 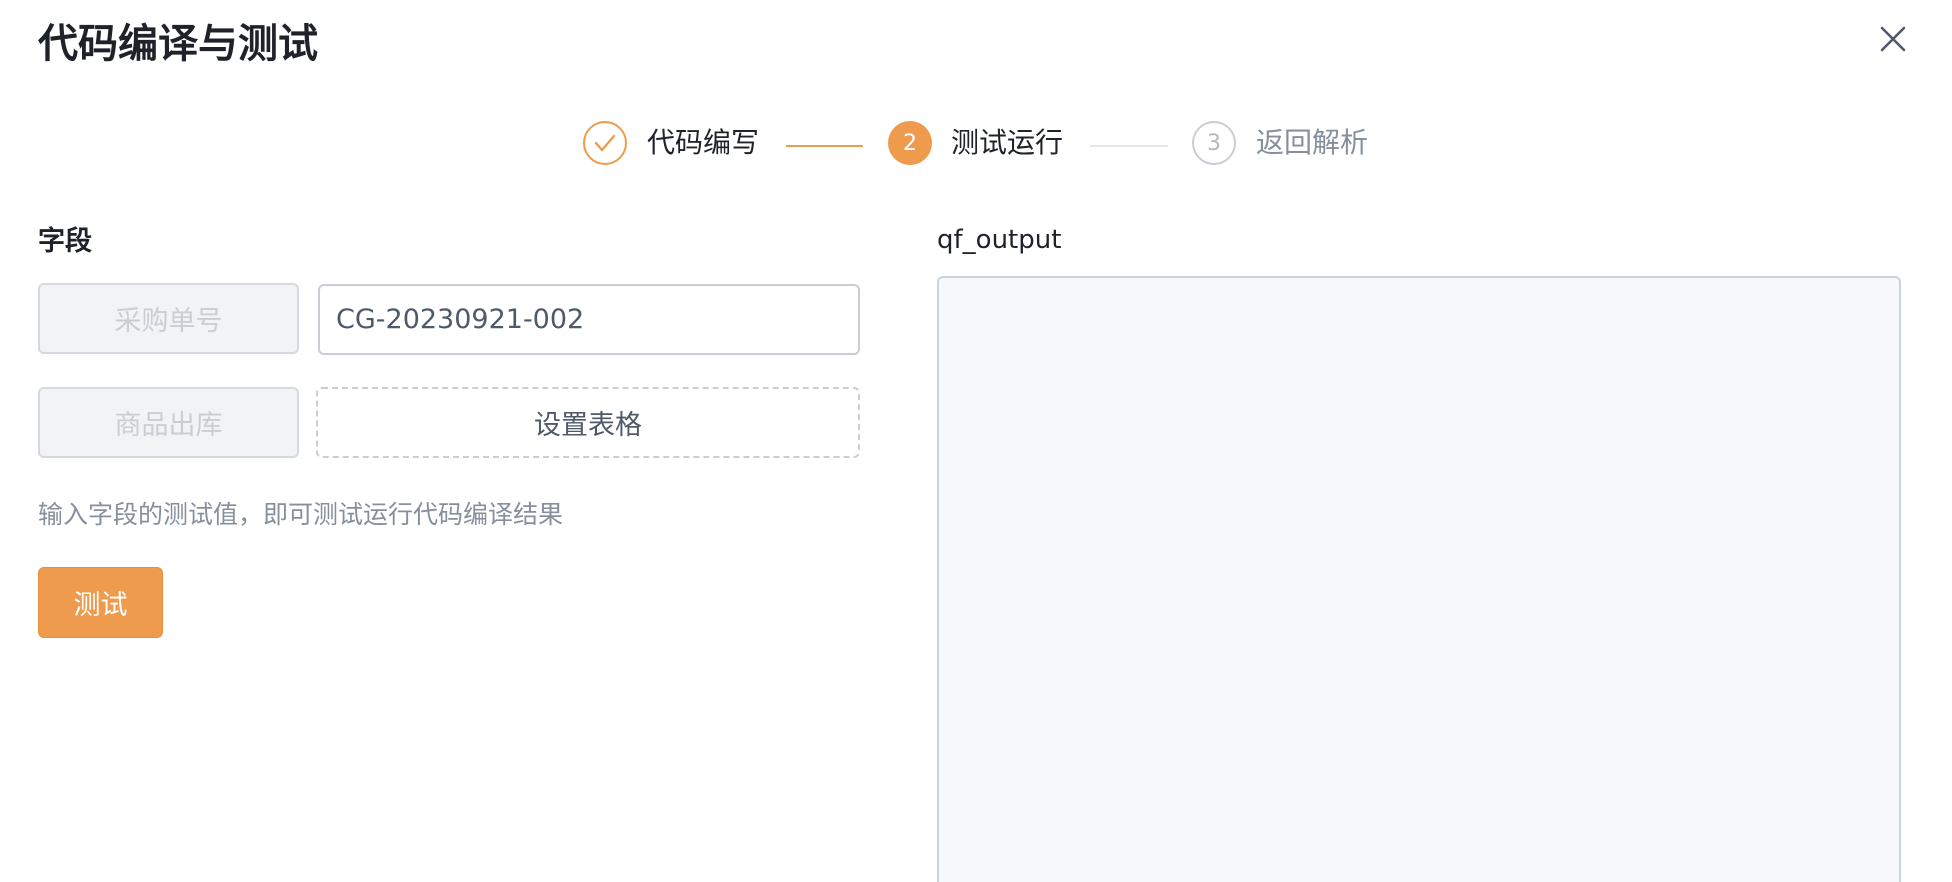 I want to click on check-icon, so click(x=605, y=143).